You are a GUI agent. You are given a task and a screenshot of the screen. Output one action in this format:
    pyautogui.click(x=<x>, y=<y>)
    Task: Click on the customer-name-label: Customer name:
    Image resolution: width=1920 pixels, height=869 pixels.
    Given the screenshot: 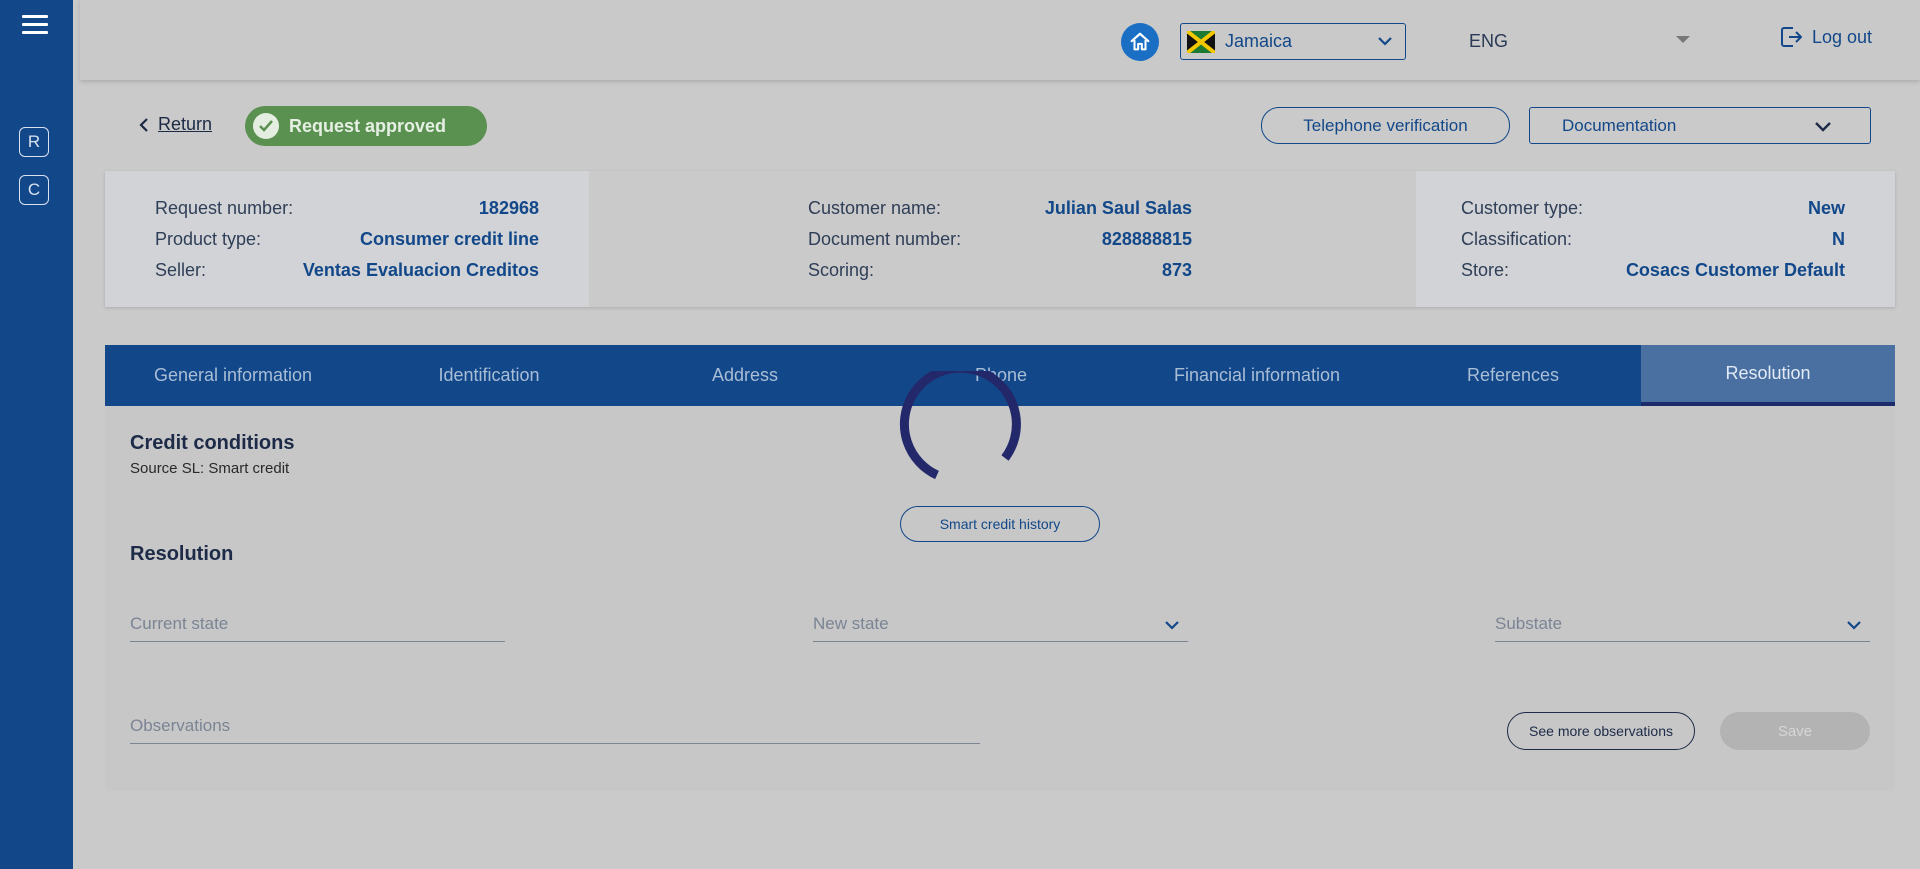 What is the action you would take?
    pyautogui.click(x=875, y=208)
    